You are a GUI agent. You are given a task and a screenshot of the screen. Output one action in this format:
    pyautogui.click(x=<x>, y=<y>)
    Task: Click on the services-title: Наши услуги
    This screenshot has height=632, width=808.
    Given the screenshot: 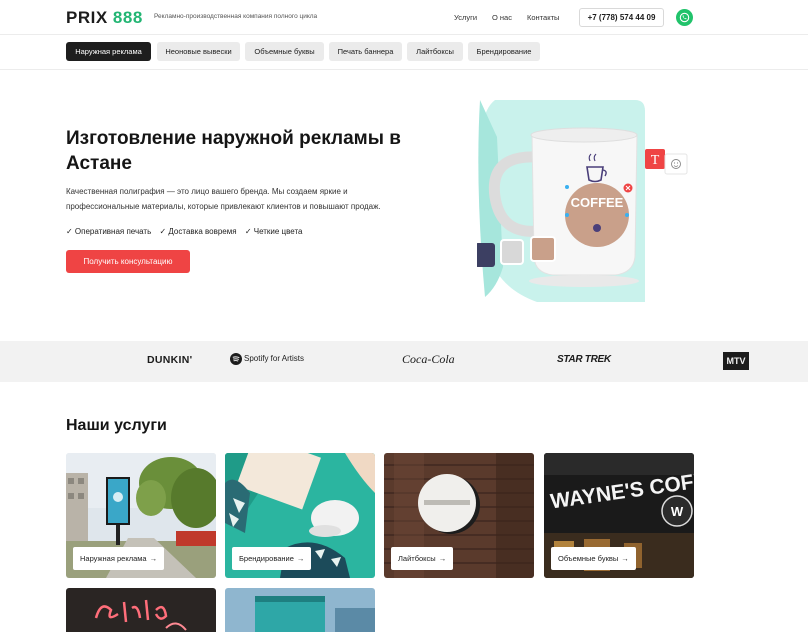 What is the action you would take?
    pyautogui.click(x=116, y=425)
    